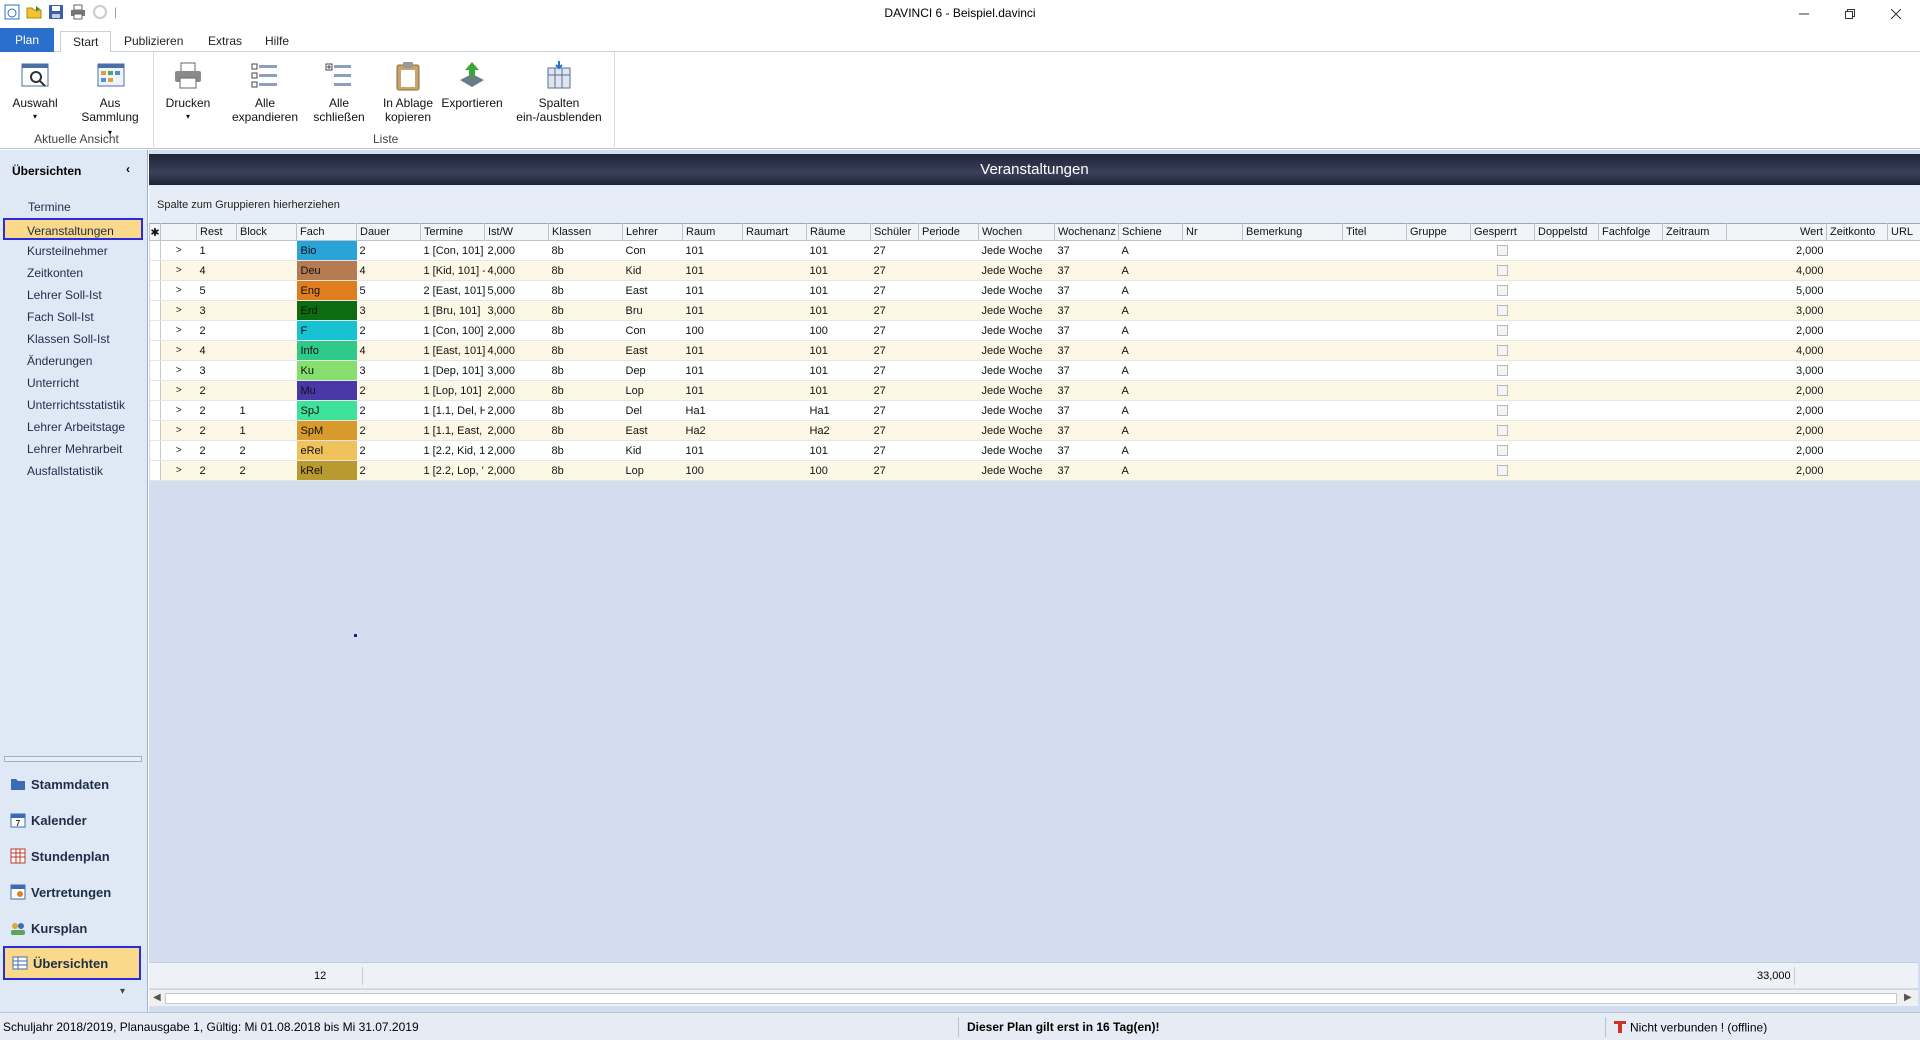  Describe the element at coordinates (1086, 270) in the screenshot. I see `cell-wochenanz: 37` at that location.